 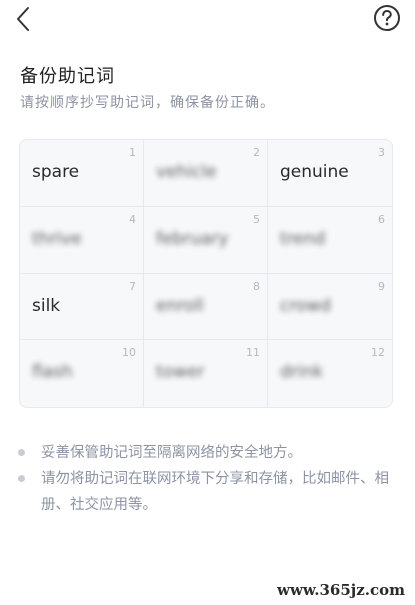 What do you see at coordinates (381, 219) in the screenshot?
I see `word-index: 6` at bounding box center [381, 219].